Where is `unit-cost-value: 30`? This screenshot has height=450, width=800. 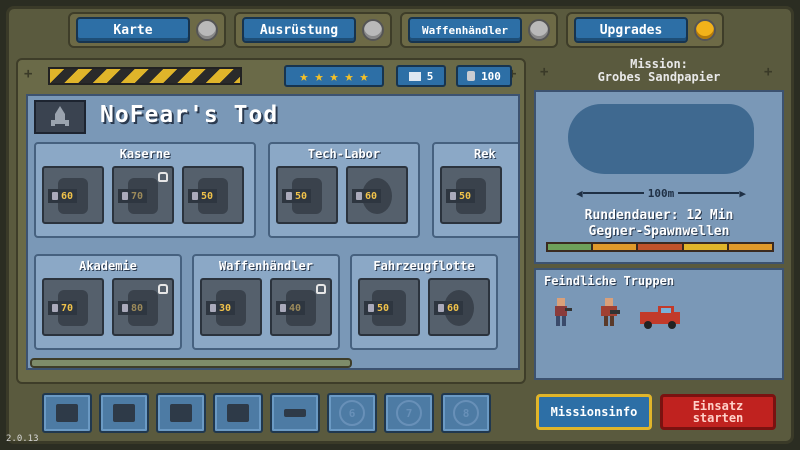
unit-cost-value: 30 is located at coordinates (225, 308).